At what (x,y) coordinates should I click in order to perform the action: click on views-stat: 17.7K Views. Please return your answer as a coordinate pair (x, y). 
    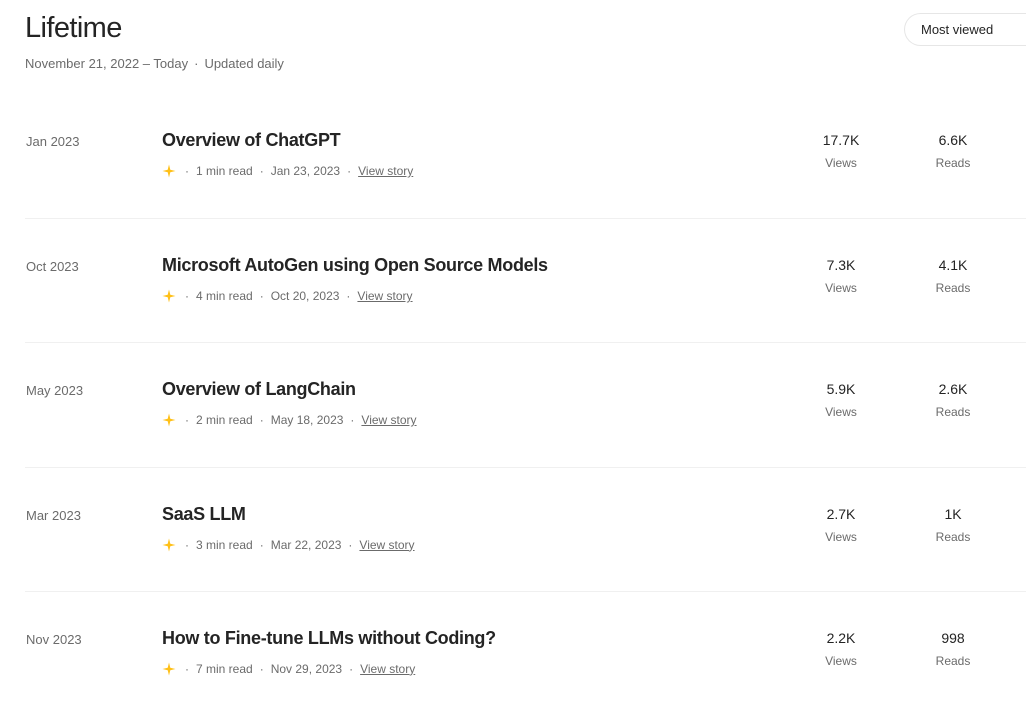
    Looking at the image, I should click on (841, 151).